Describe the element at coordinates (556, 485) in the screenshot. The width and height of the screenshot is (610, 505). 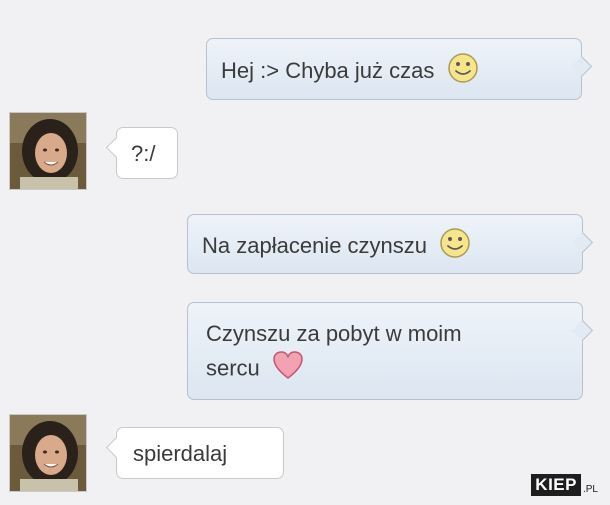
I see `watermark-main: KIEP` at that location.